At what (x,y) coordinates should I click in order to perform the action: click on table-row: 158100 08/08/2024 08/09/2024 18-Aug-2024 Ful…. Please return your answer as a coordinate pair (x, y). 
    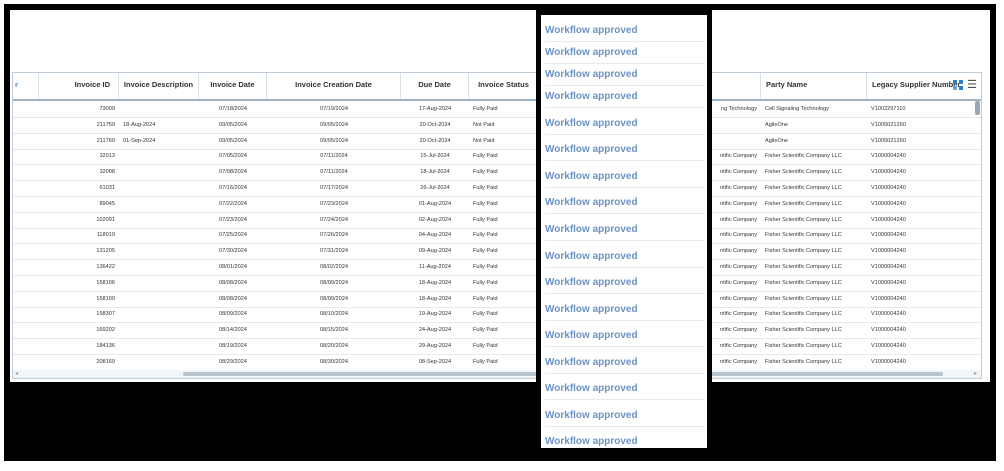
    Looking at the image, I should click on (497, 299).